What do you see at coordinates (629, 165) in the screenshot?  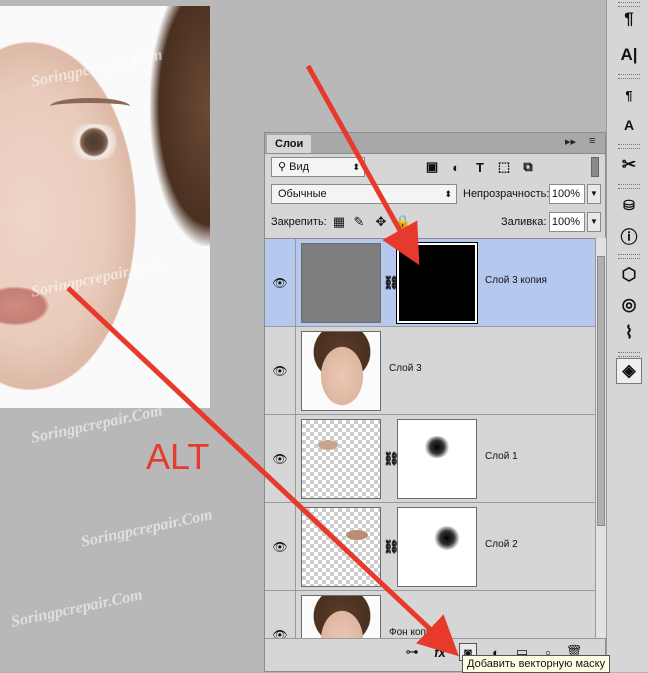 I see `tools-preset-icon: ✂` at bounding box center [629, 165].